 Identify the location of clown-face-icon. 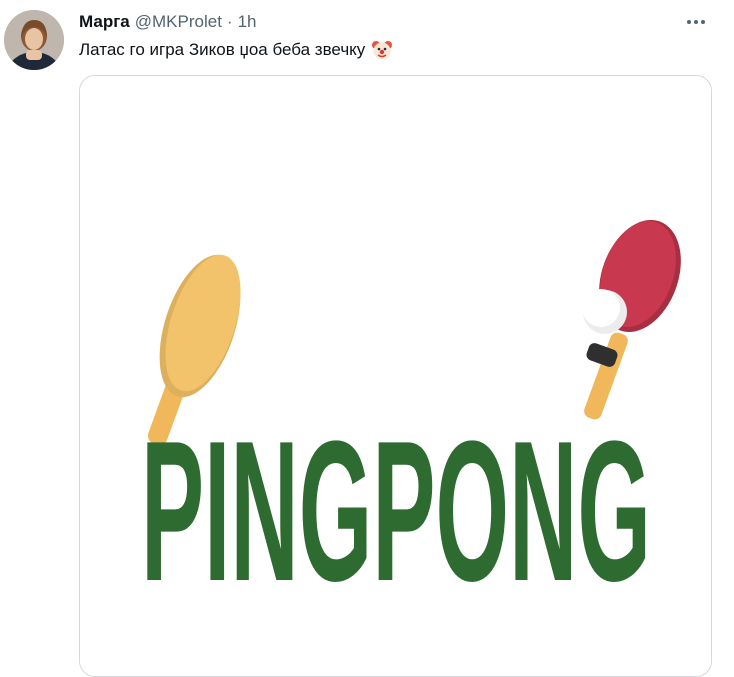
(382, 50).